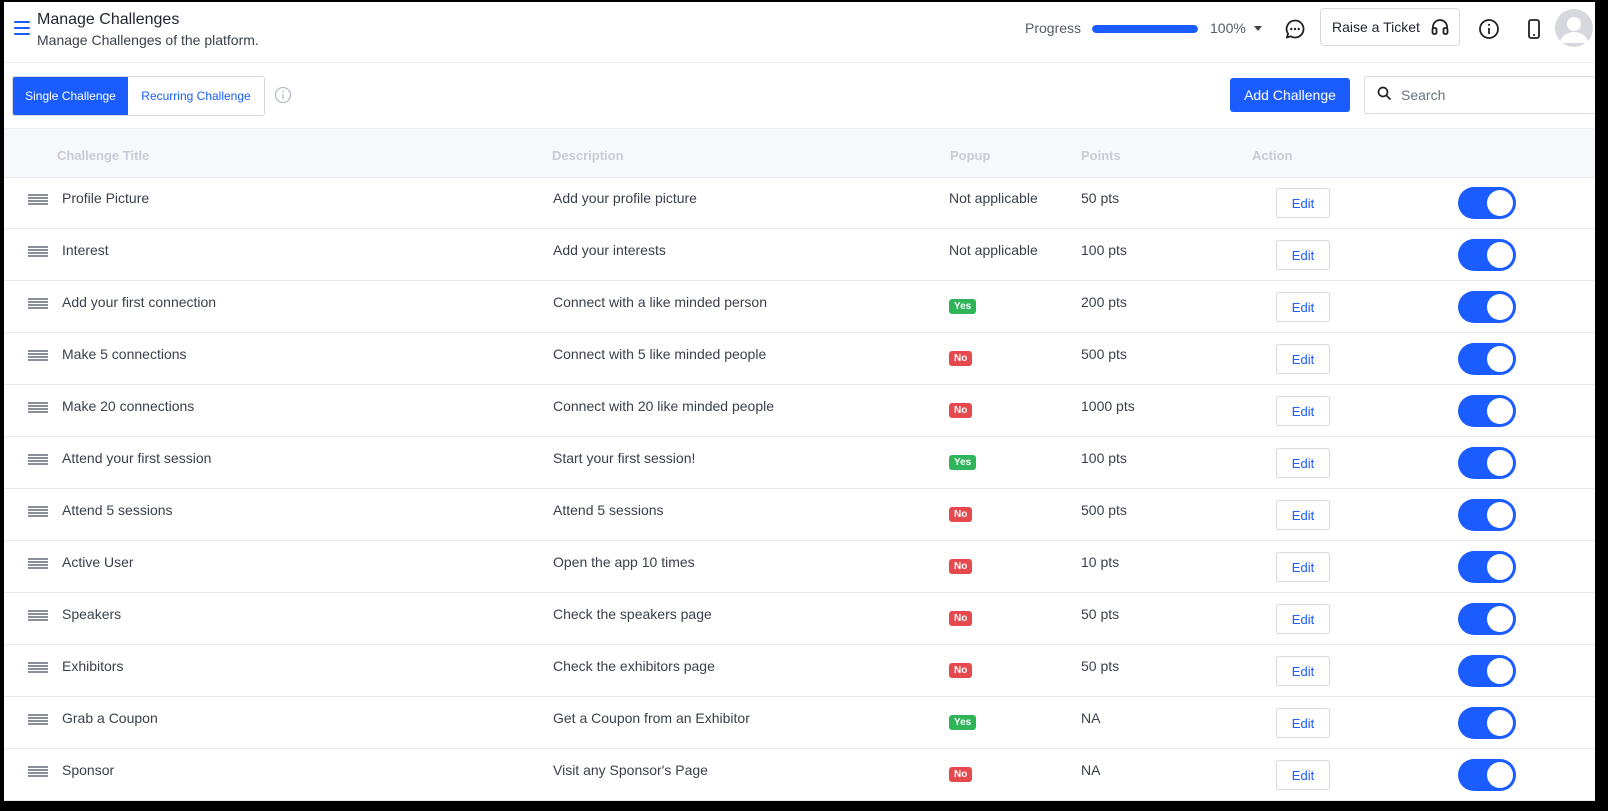  Describe the element at coordinates (137, 458) in the screenshot. I see `challenge-title: Attend your first session` at that location.